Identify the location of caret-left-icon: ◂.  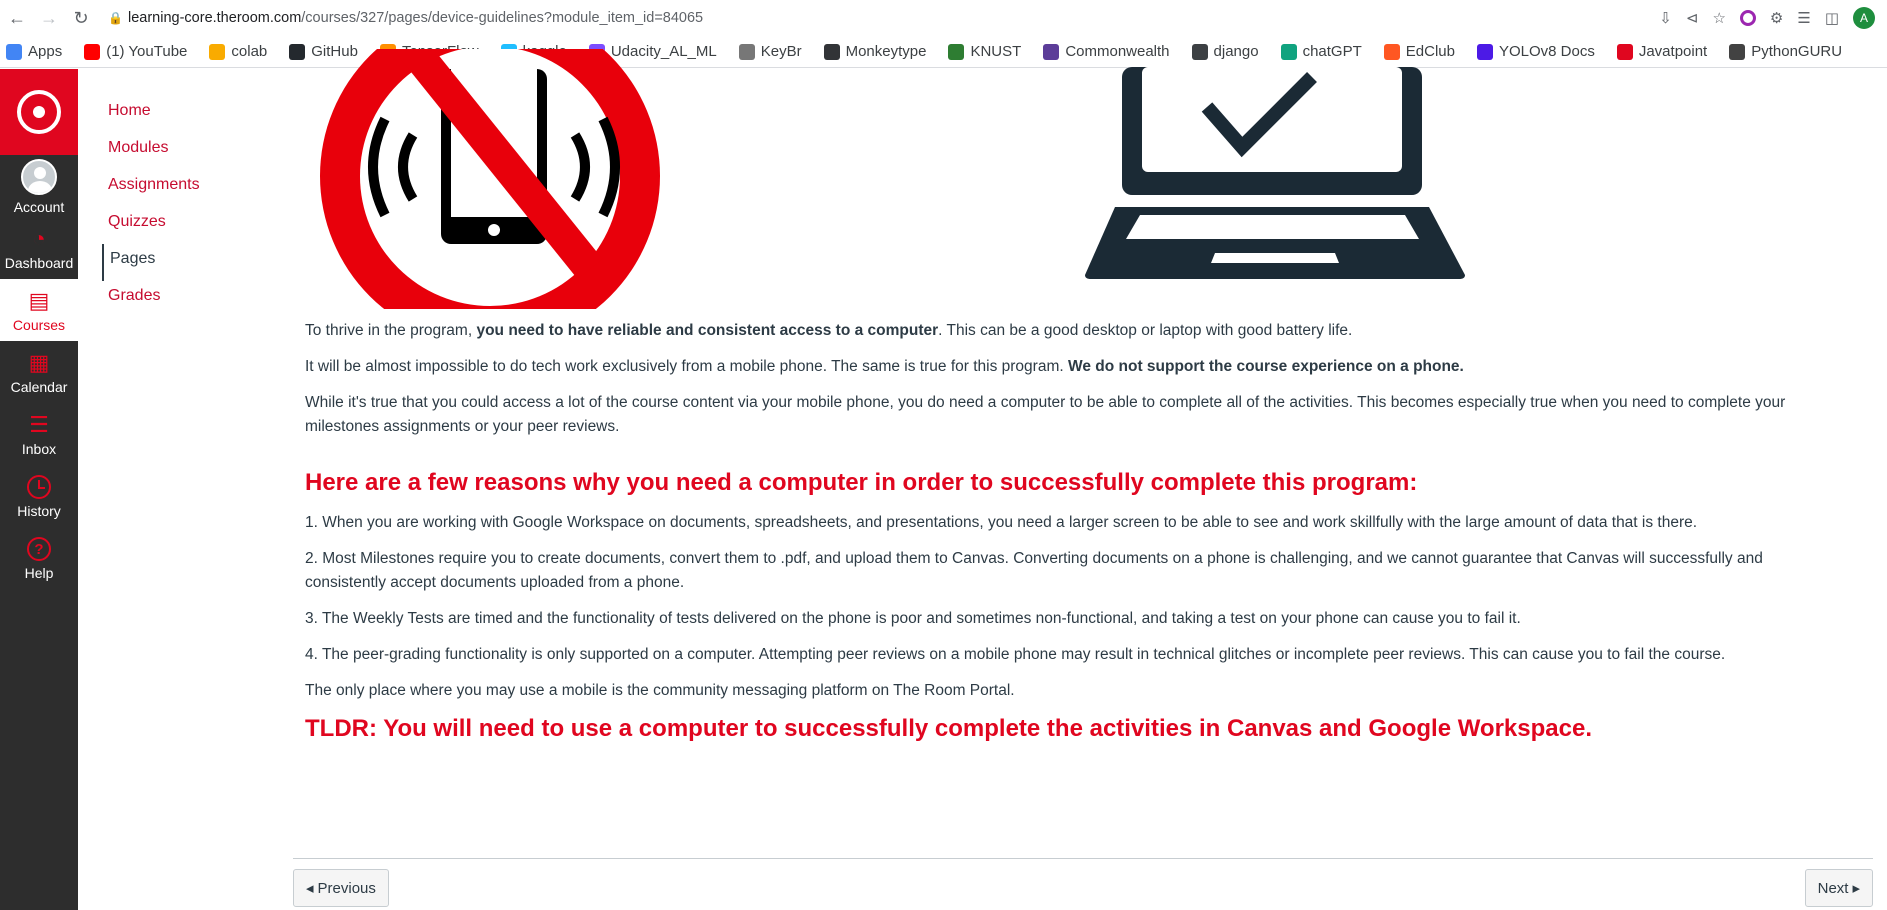
(310, 888).